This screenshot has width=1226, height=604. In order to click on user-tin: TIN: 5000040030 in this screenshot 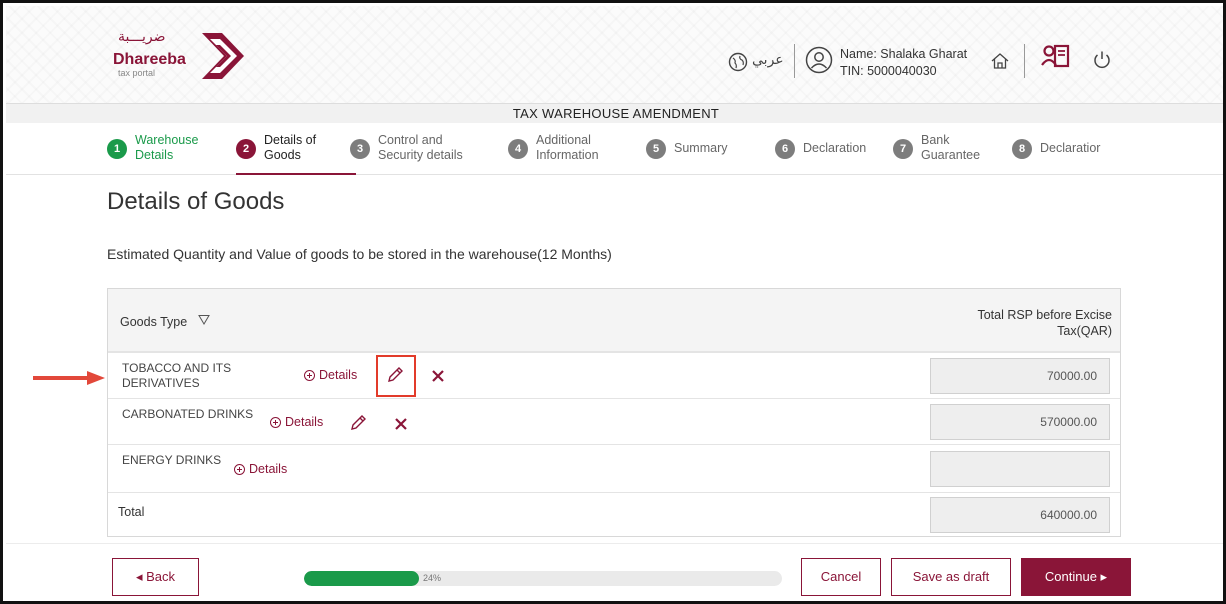, I will do `click(888, 71)`.